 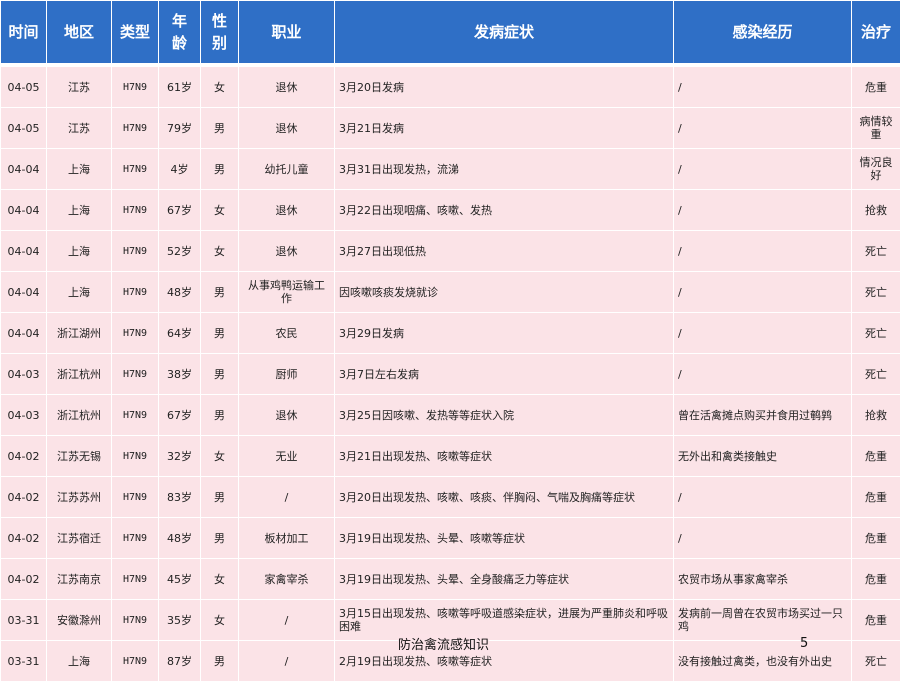 I want to click on header-age-line1: 年, so click(x=179, y=21).